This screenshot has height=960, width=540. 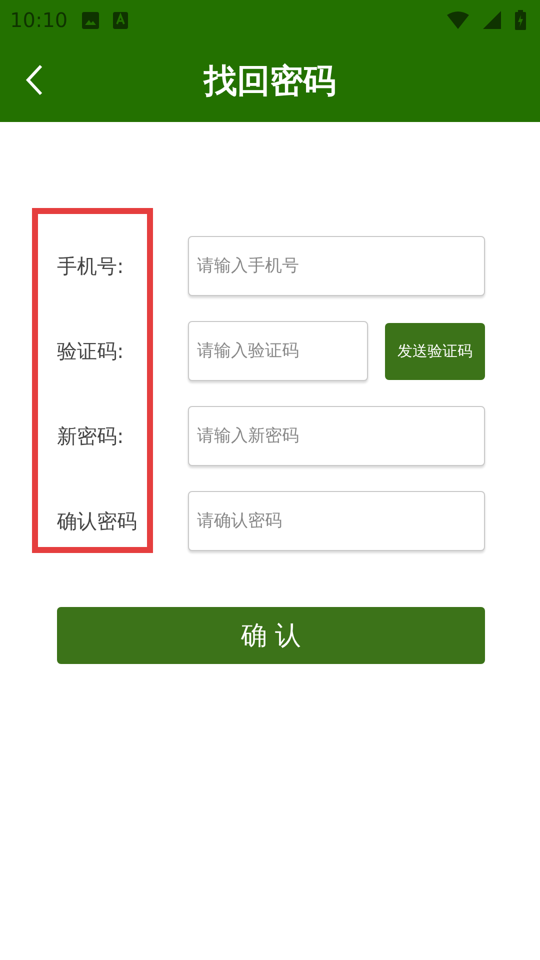 What do you see at coordinates (91, 351) in the screenshot?
I see `field-label: 验证码:` at bounding box center [91, 351].